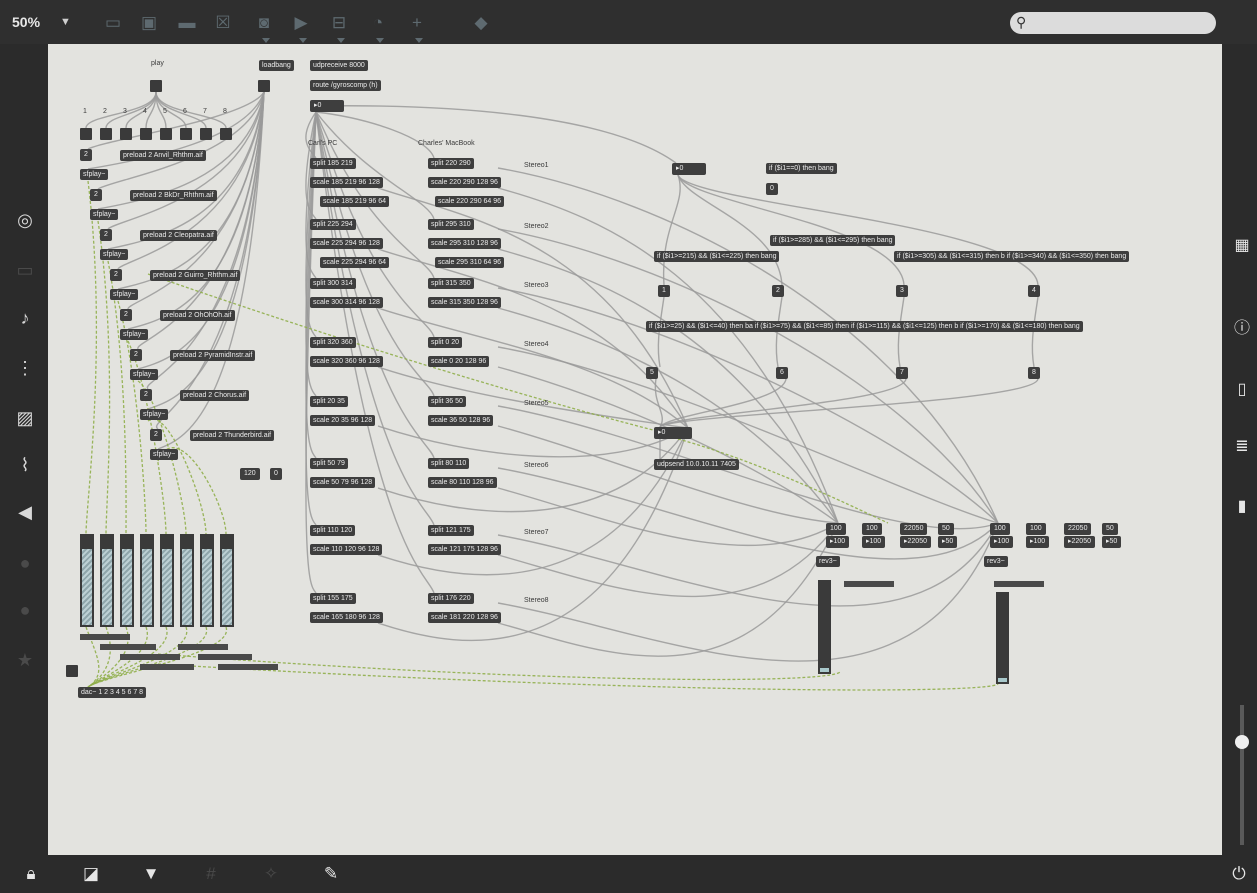  I want to click on grid-icon: ▦, so click(1242, 246).